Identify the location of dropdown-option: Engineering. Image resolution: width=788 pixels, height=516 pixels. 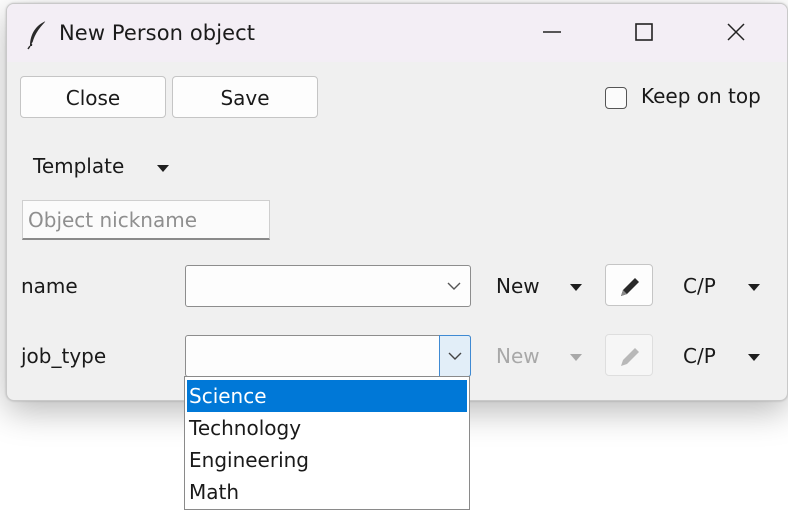
(327, 460).